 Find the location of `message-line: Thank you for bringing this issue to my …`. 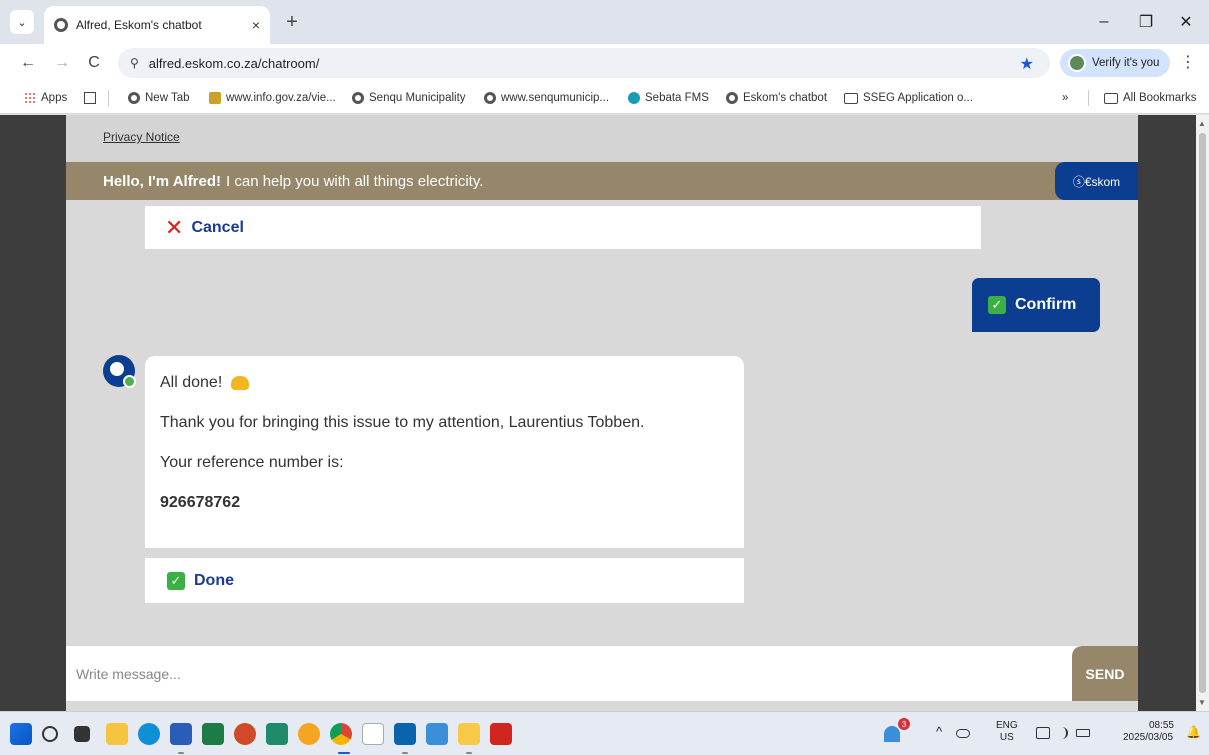

message-line: Thank you for bringing this issue to my … is located at coordinates (402, 422).